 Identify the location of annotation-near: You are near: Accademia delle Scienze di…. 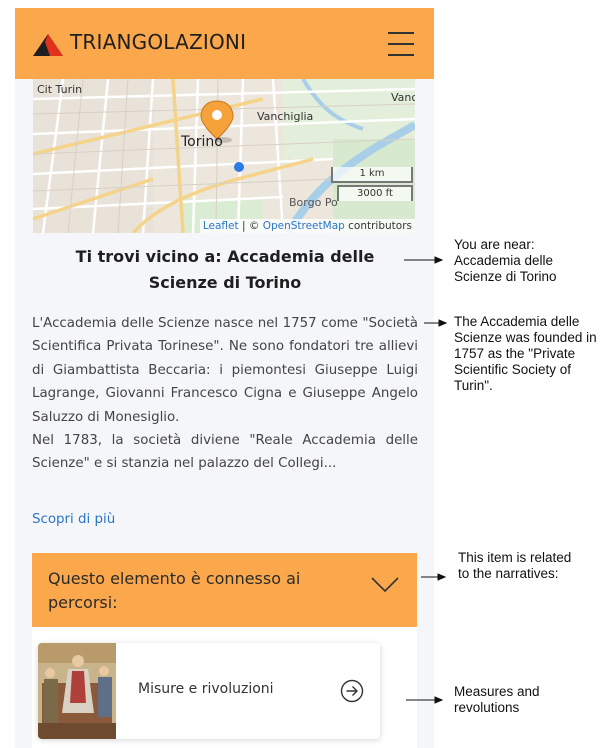
(505, 260).